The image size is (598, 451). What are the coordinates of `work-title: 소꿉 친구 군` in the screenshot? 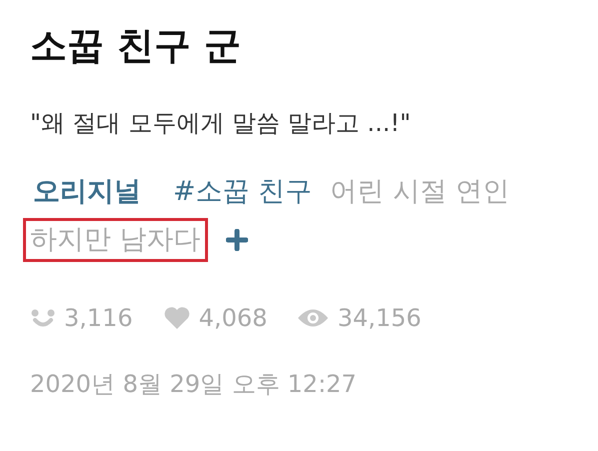 It's located at (136, 46).